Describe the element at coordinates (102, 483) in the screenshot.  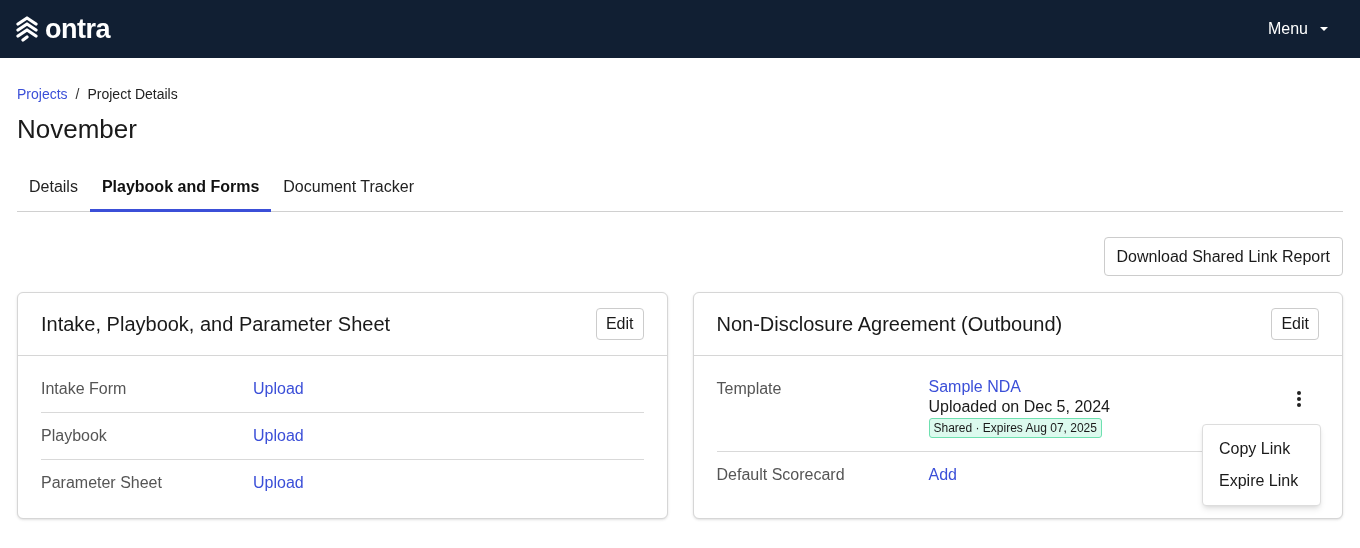
I see `row-label: Parameter Sheet` at that location.